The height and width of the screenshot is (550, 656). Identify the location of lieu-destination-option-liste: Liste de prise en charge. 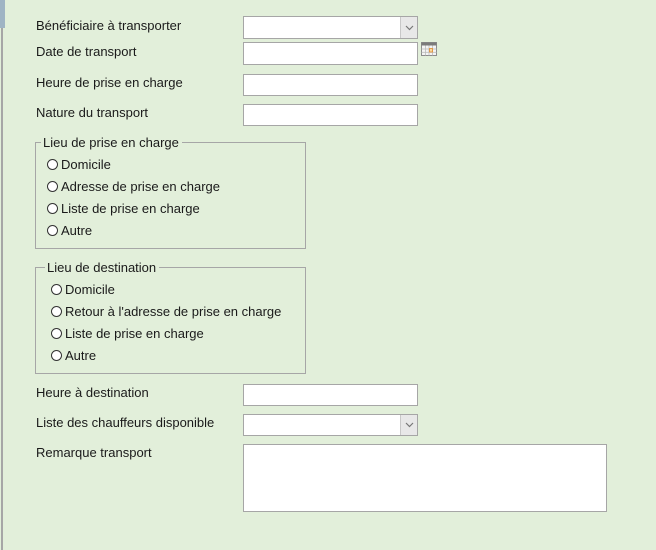
(127, 333).